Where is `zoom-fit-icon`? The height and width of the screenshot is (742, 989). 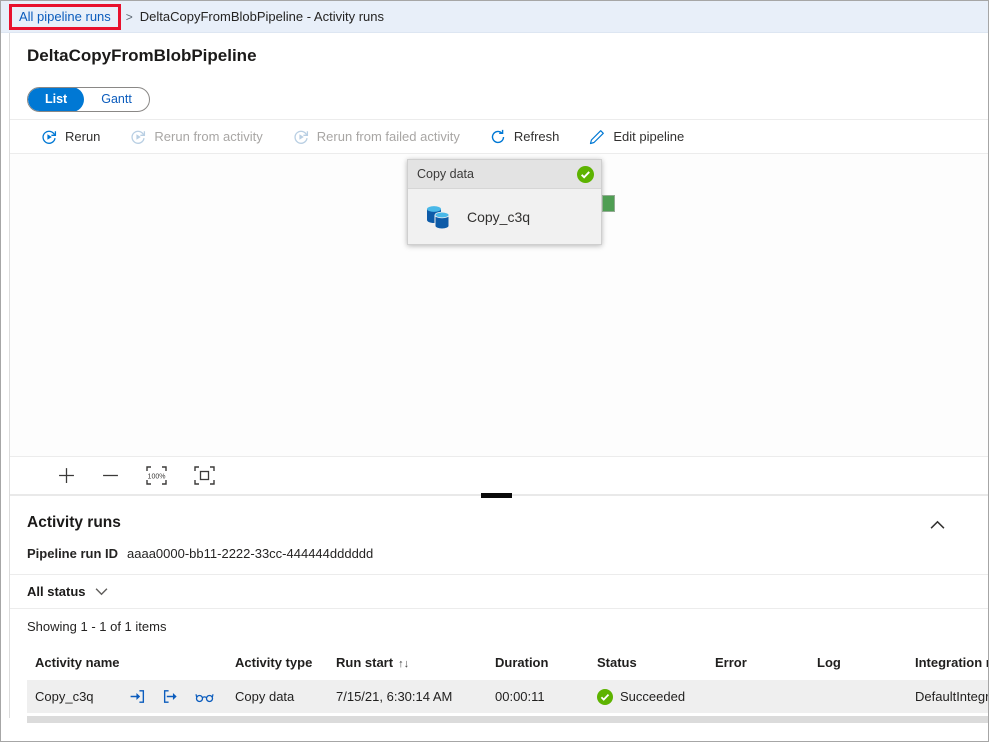
zoom-fit-icon is located at coordinates (204, 475).